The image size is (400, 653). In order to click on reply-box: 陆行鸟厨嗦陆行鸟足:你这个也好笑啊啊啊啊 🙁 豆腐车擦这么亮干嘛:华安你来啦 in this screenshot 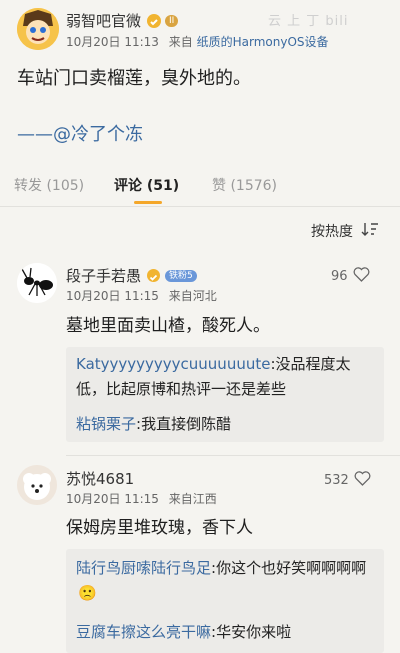, I will do `click(225, 601)`.